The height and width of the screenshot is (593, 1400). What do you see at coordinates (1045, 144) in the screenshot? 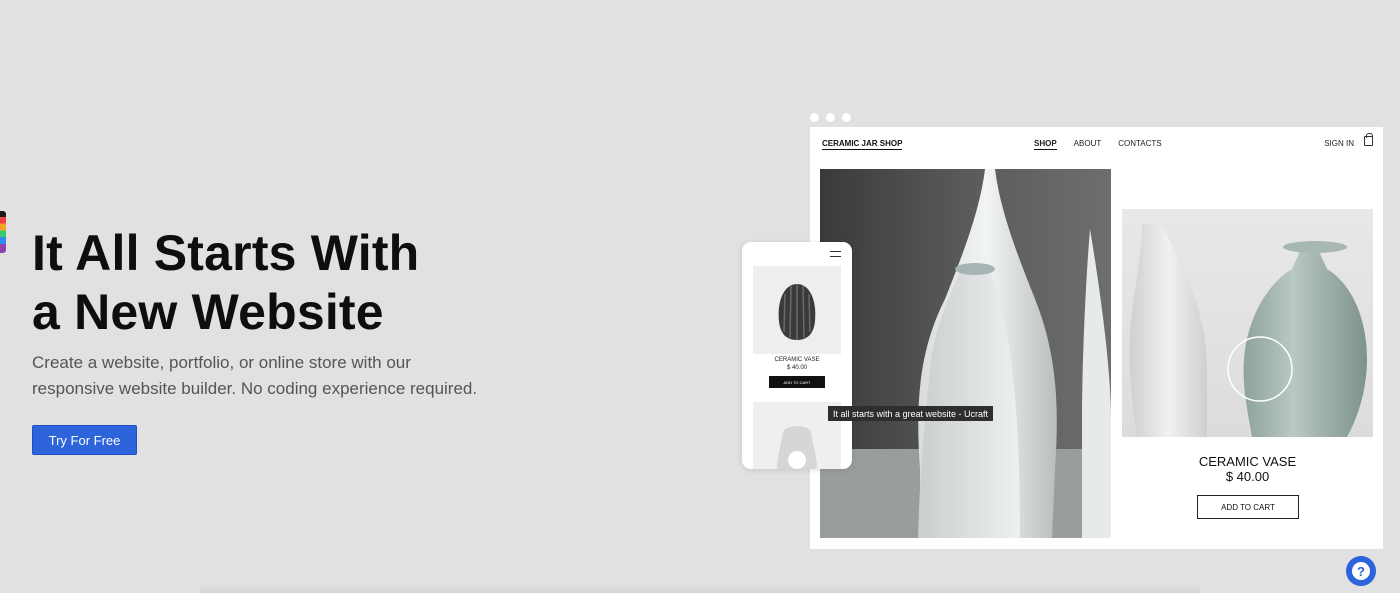
I see `nav-shop: SHOP` at bounding box center [1045, 144].